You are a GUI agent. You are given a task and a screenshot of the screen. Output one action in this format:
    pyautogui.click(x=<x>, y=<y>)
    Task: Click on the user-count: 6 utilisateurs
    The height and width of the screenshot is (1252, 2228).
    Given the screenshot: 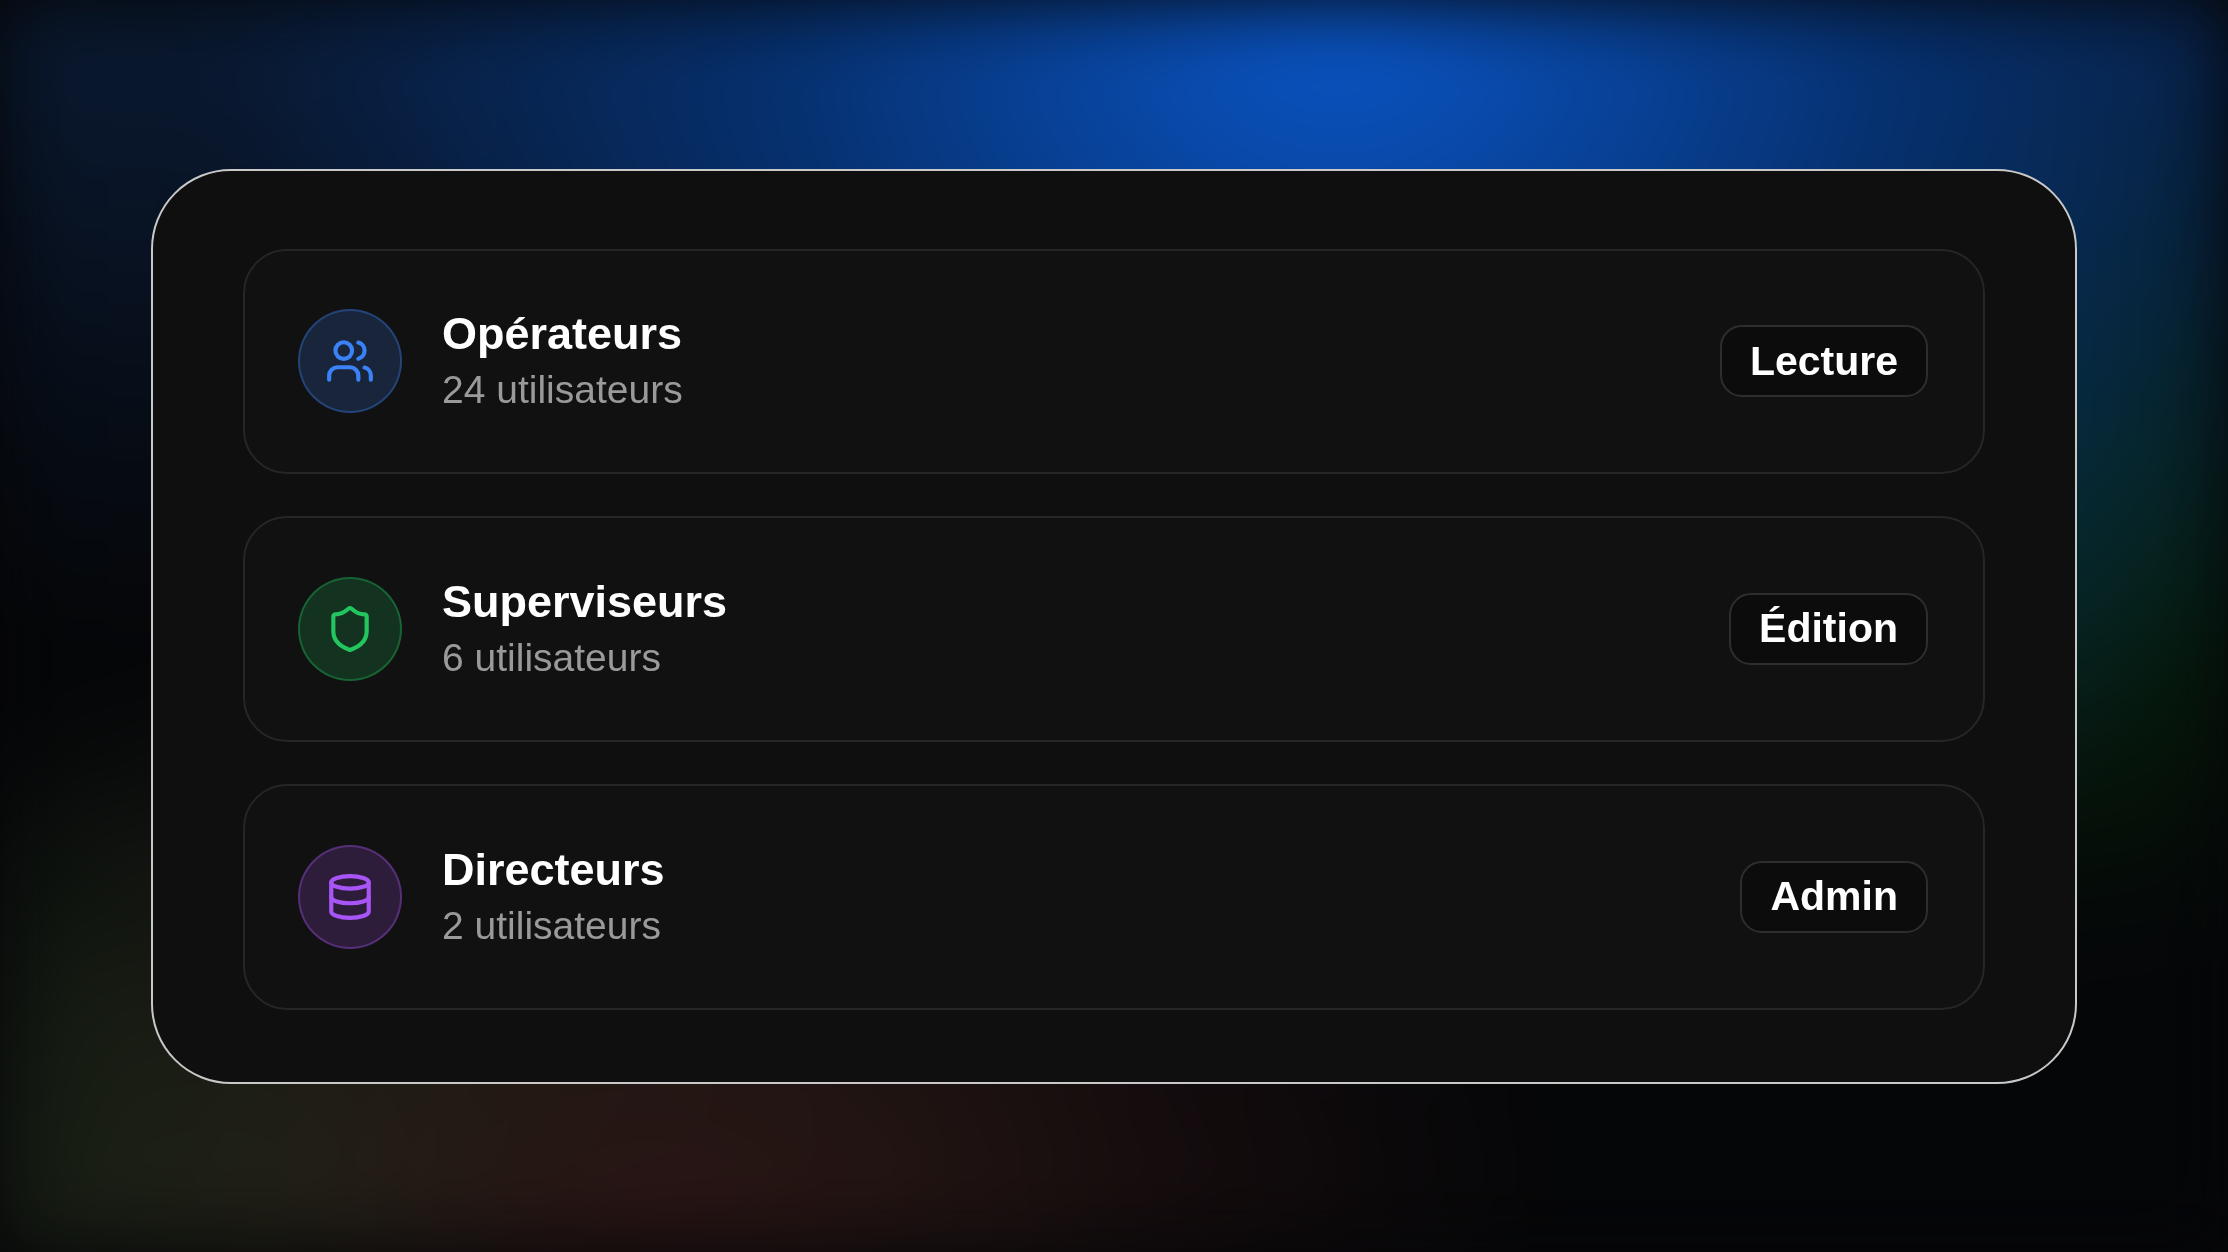 What is the action you would take?
    pyautogui.click(x=552, y=658)
    